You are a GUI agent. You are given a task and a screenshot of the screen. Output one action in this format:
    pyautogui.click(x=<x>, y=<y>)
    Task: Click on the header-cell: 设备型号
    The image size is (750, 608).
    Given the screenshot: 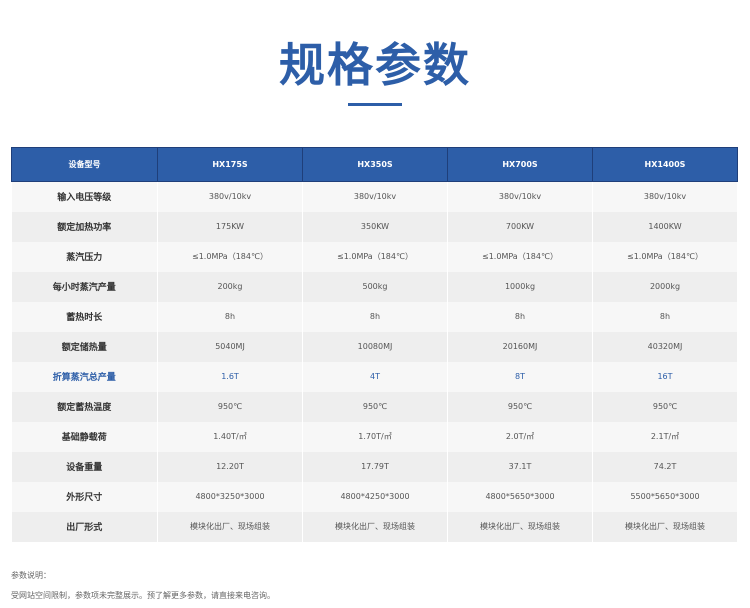 What is the action you would take?
    pyautogui.click(x=84, y=164)
    